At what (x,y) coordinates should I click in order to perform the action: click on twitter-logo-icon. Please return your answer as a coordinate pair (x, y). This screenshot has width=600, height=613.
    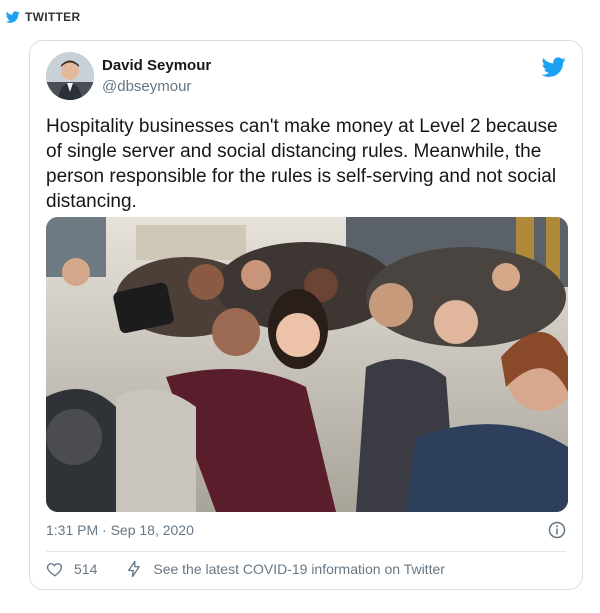
    Looking at the image, I should click on (554, 67).